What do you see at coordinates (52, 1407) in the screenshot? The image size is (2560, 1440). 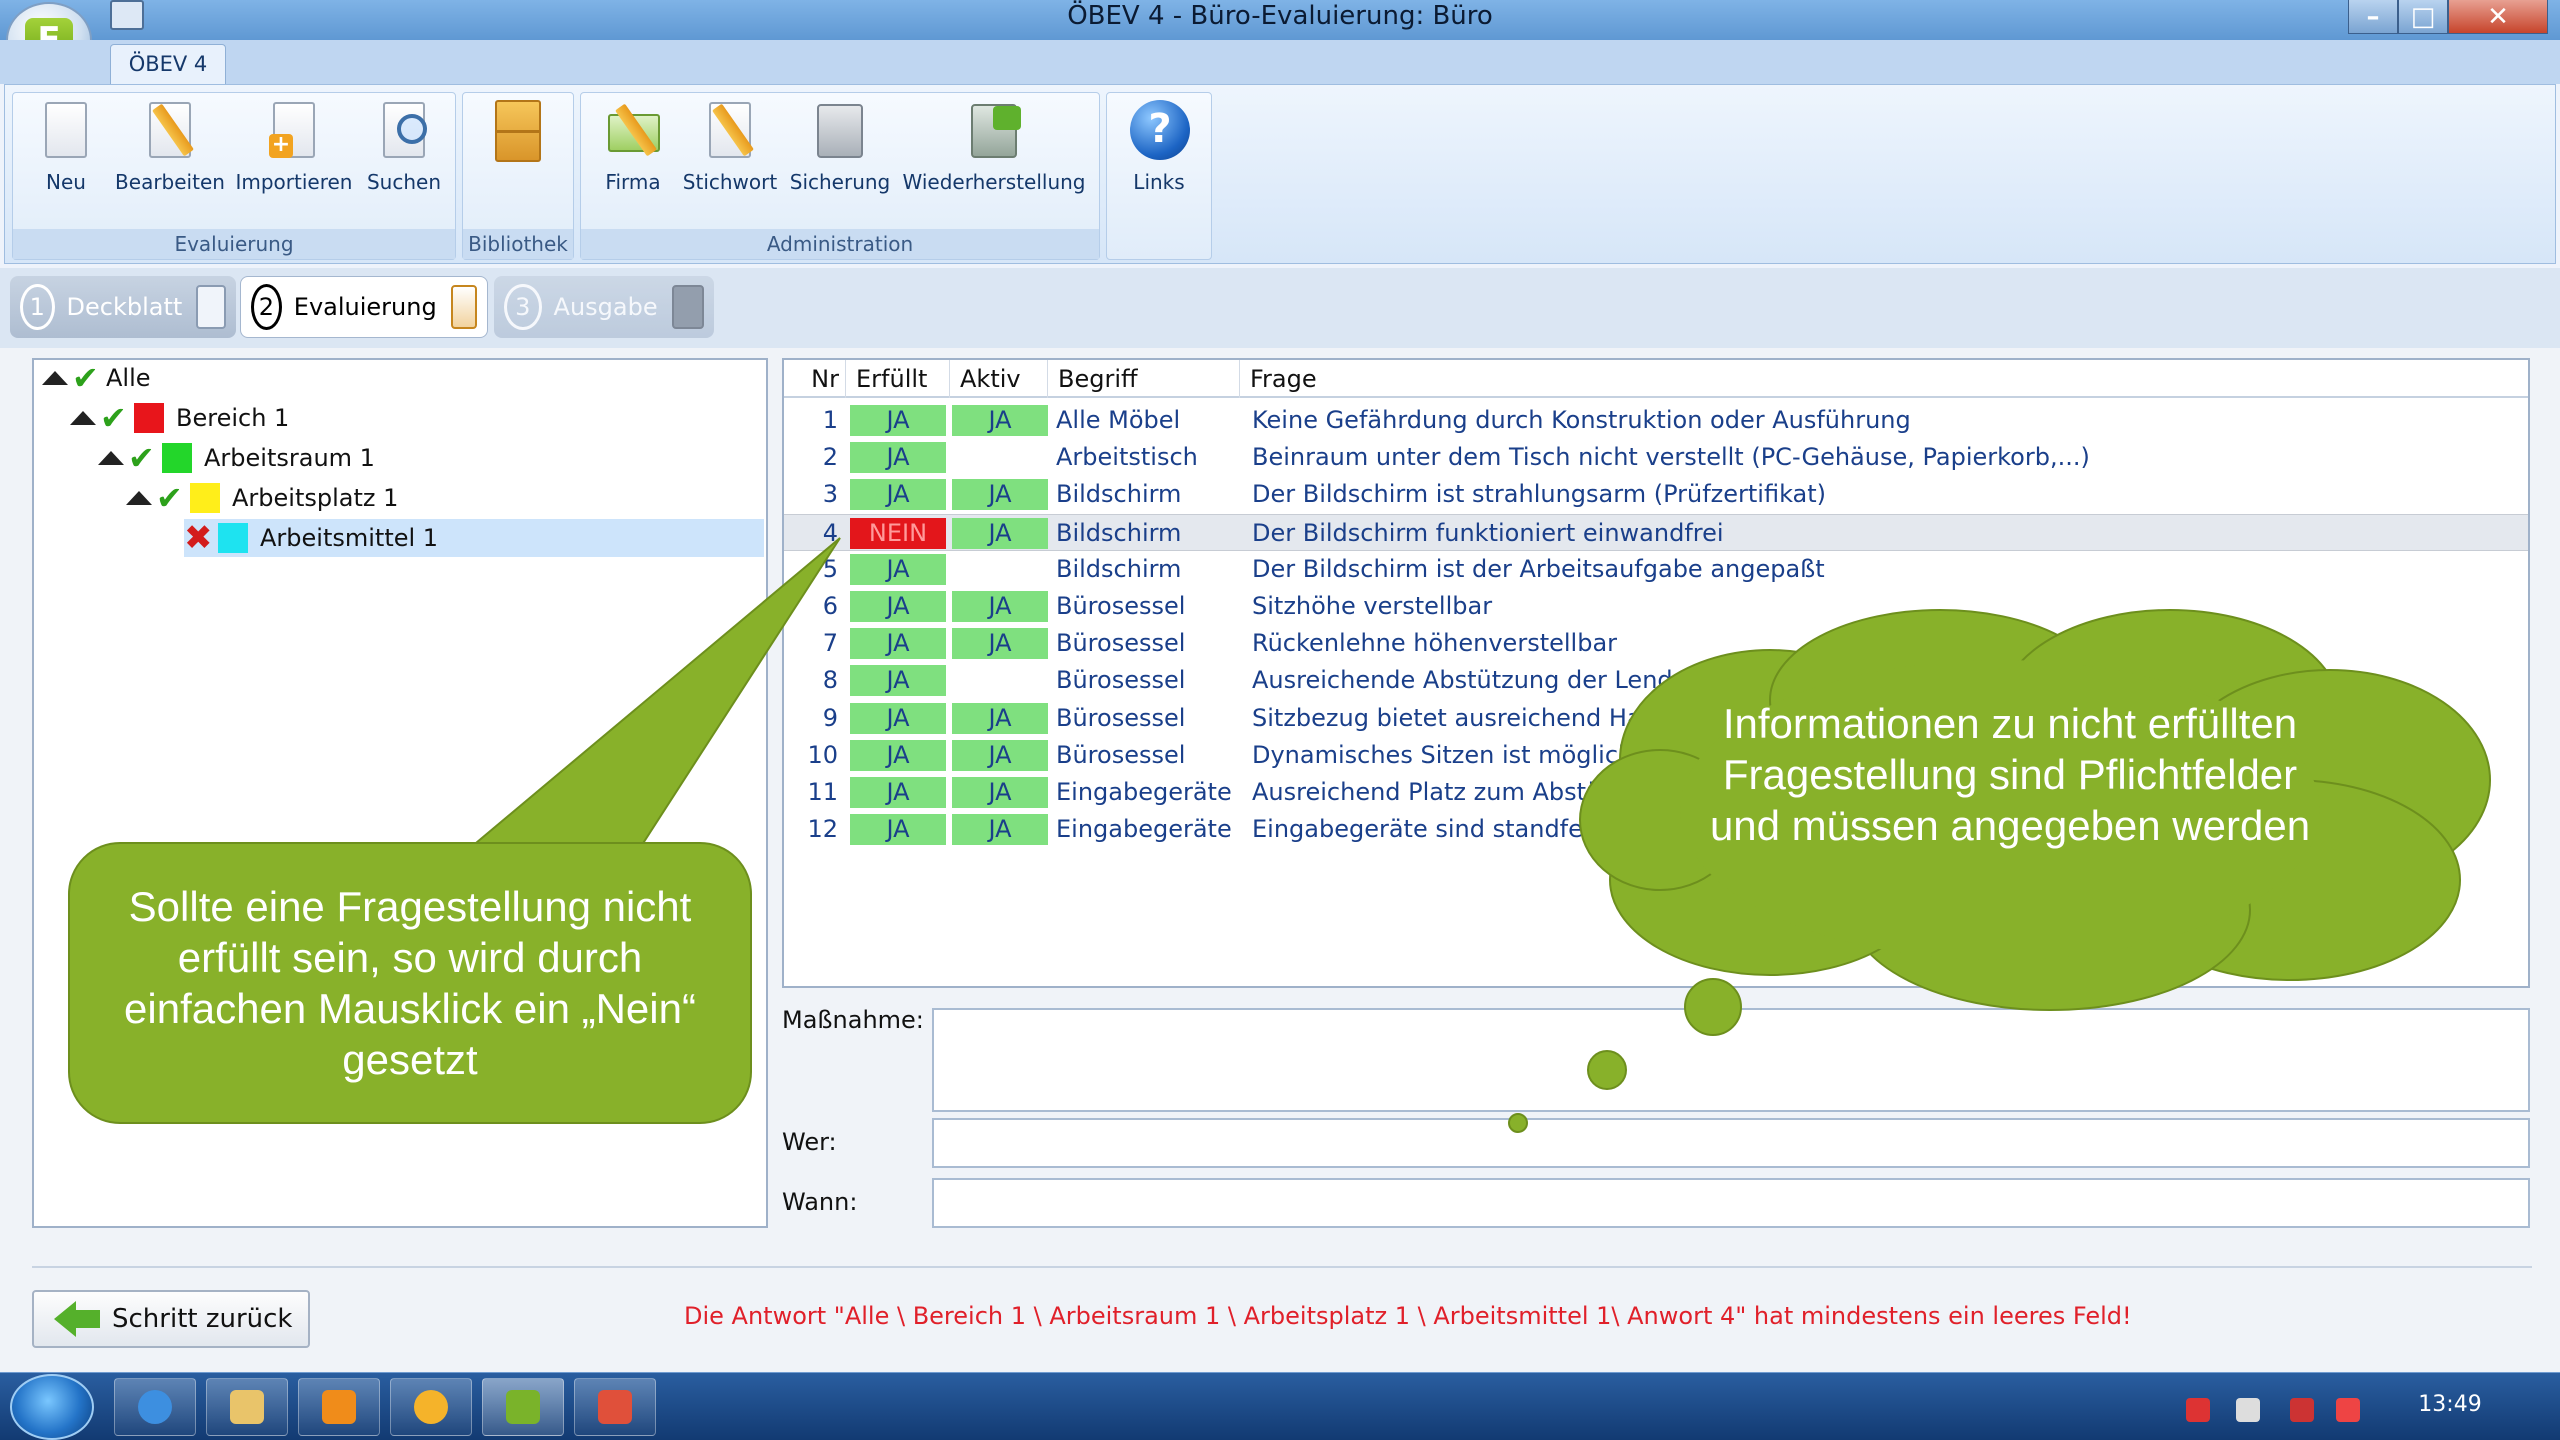 I see `start-button` at bounding box center [52, 1407].